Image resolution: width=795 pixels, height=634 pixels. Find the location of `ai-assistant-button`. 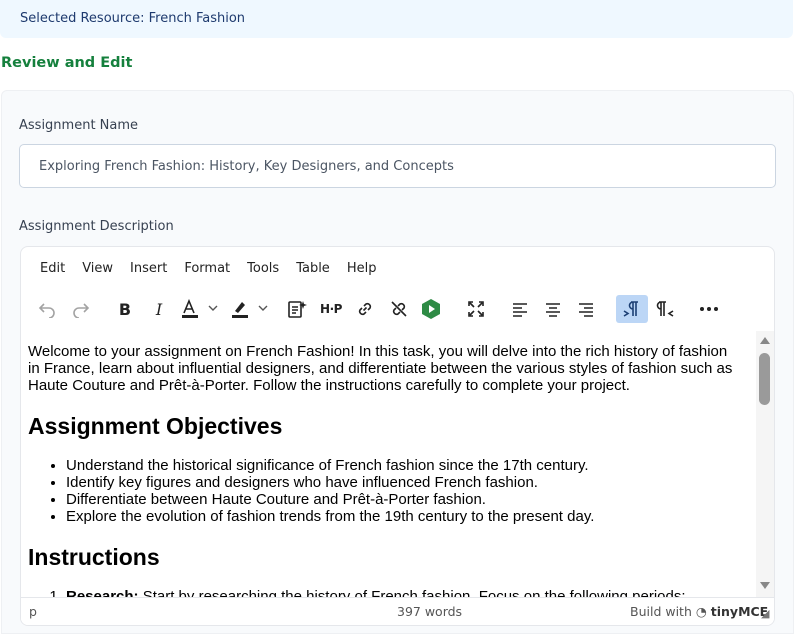

ai-assistant-button is located at coordinates (297, 309).